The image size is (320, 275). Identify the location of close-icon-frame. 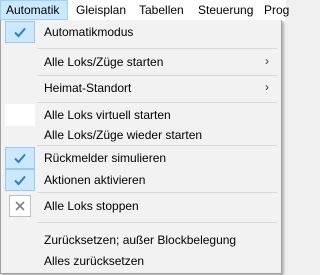
(20, 206).